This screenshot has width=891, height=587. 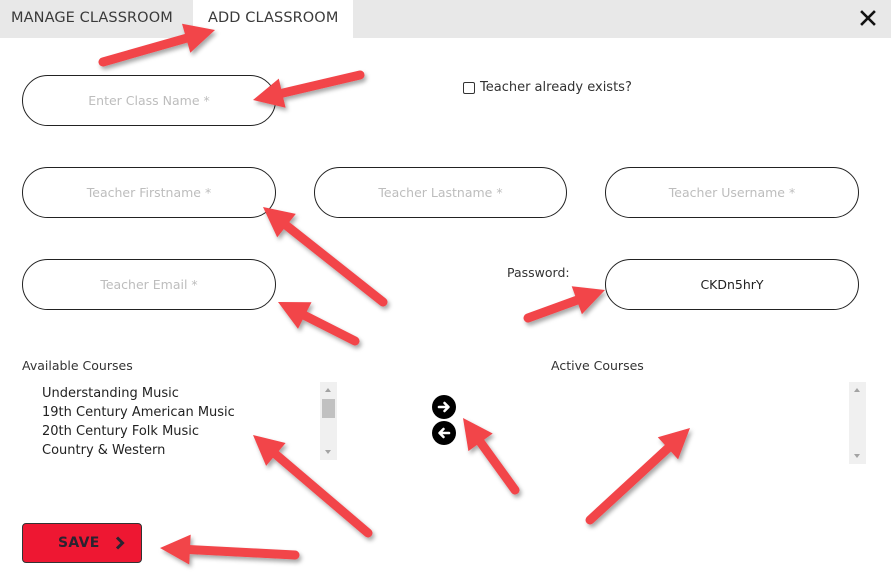 What do you see at coordinates (96, 19) in the screenshot?
I see `tab-manage-classroom: MANAGE CLASSROOM` at bounding box center [96, 19].